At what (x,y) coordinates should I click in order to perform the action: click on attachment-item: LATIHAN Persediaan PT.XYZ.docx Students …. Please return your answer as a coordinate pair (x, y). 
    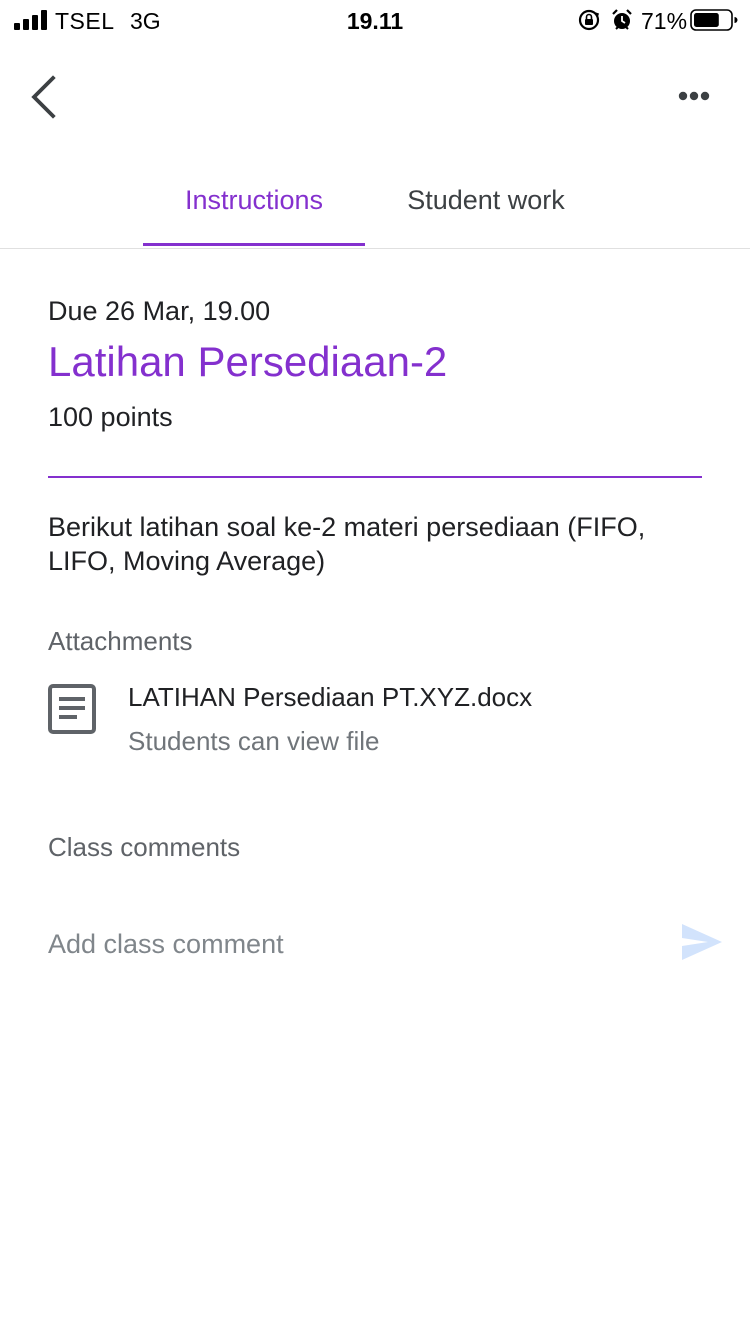
    Looking at the image, I should click on (378, 725).